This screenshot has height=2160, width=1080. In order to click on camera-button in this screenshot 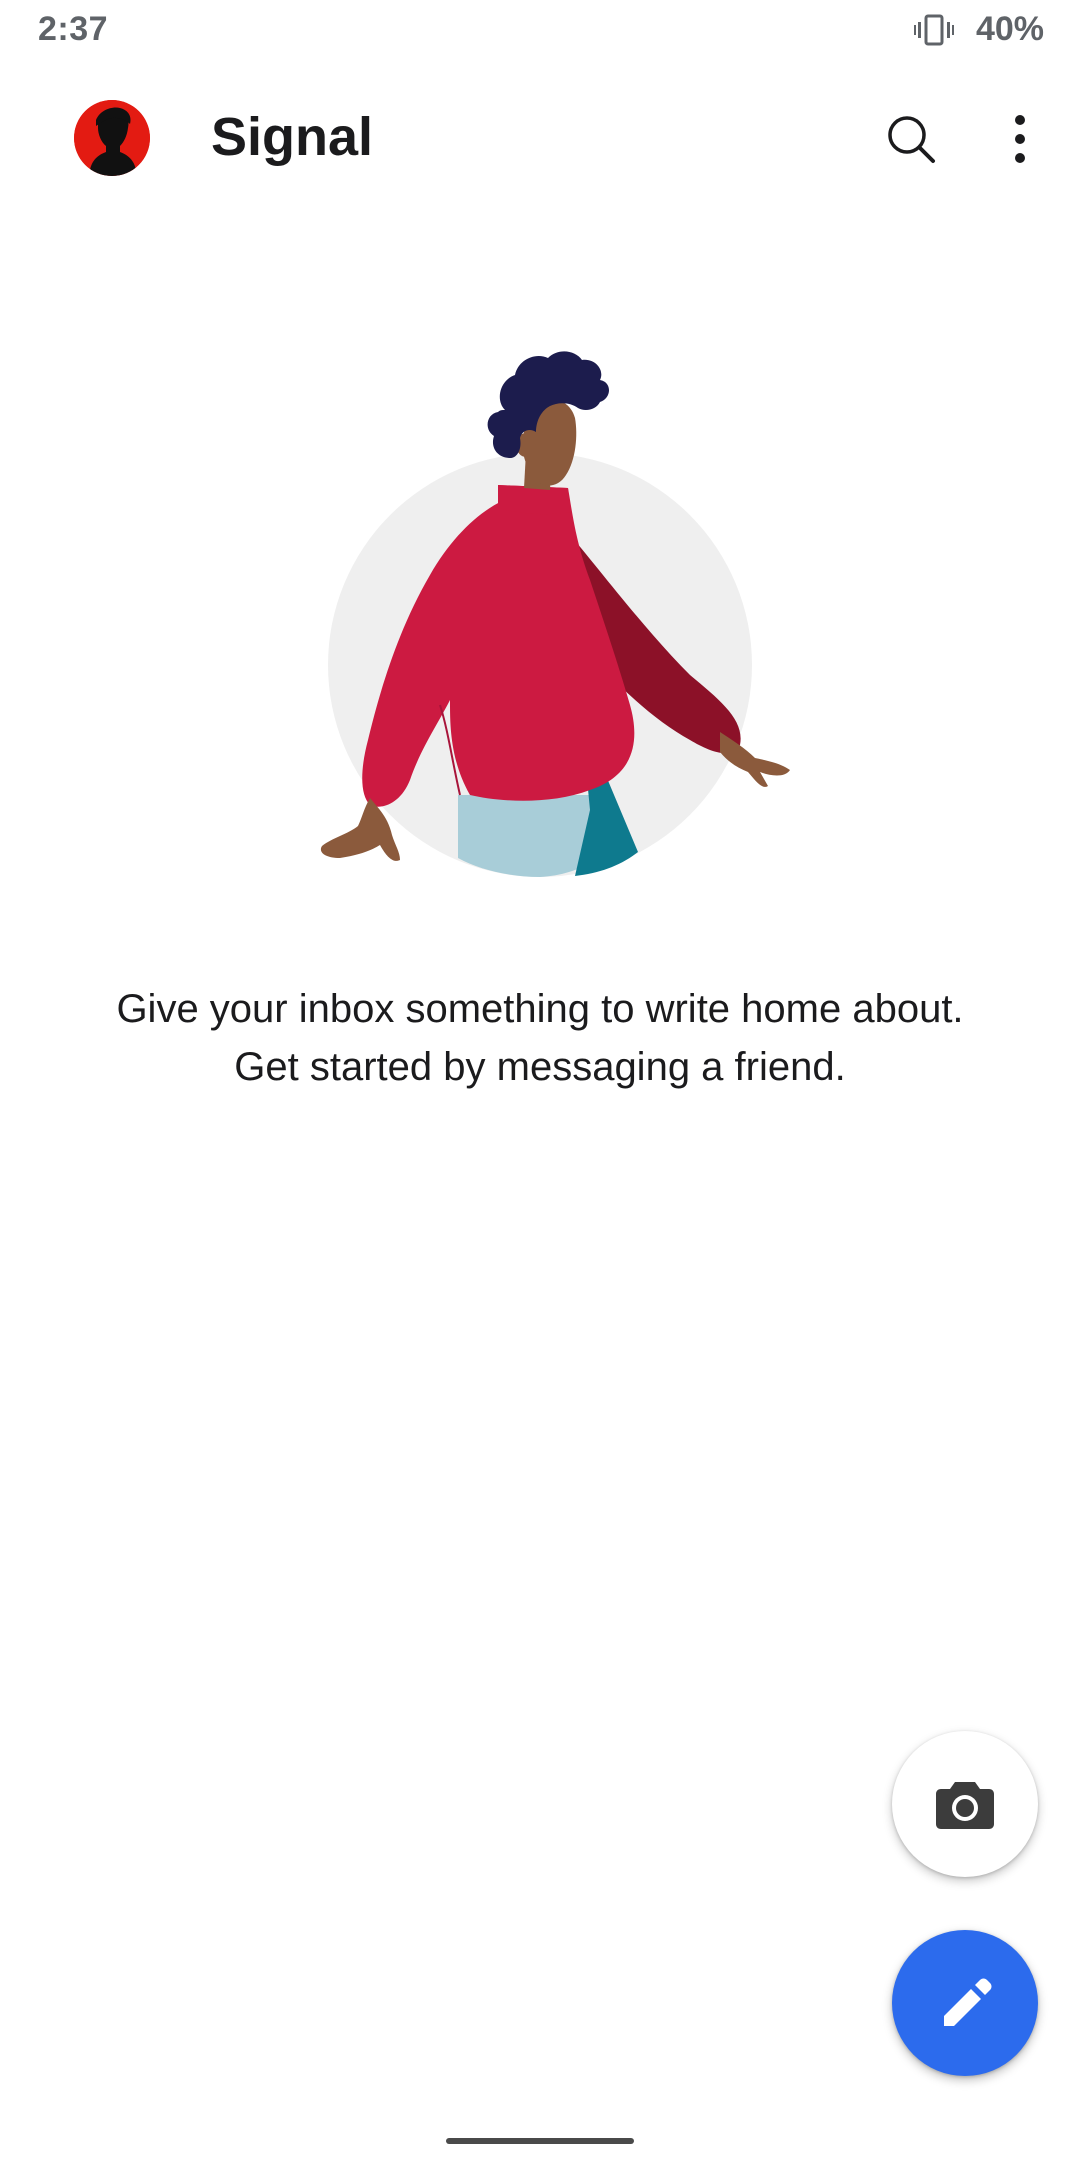, I will do `click(965, 1804)`.